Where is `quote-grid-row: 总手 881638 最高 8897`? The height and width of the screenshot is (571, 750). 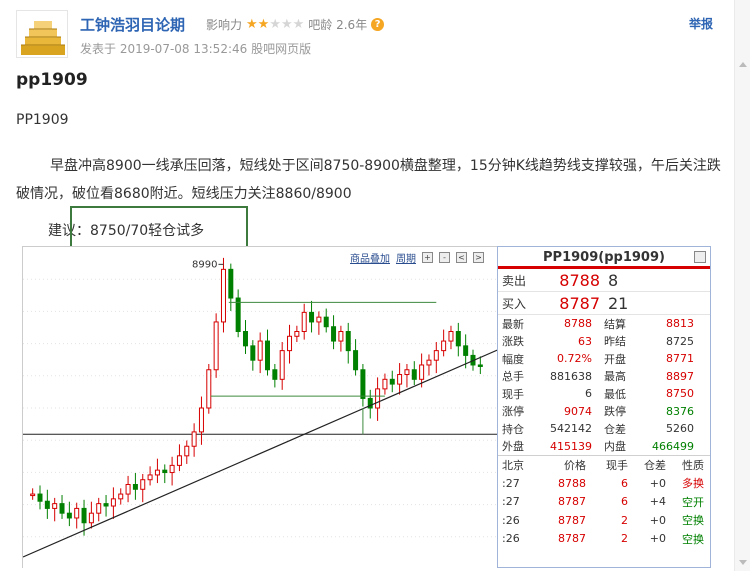 quote-grid-row: 总手 881638 最高 8897 is located at coordinates (604, 377).